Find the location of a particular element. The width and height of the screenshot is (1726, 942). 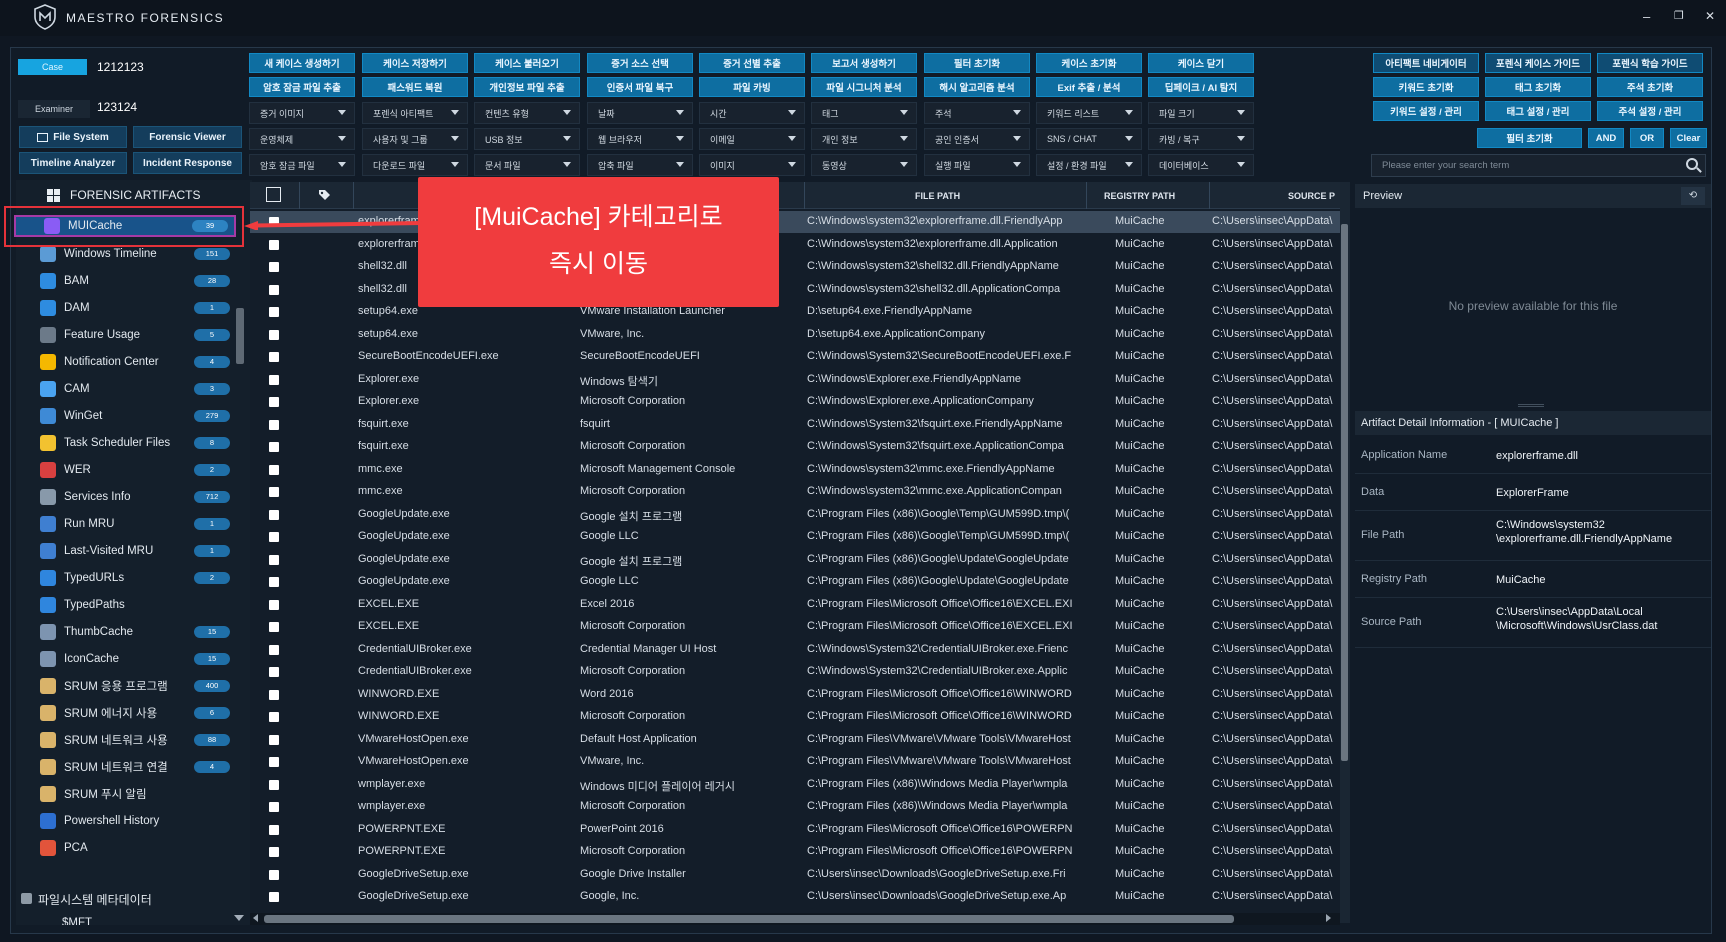

filter-dropdown-27: 데이터베이스 is located at coordinates (1201, 165).